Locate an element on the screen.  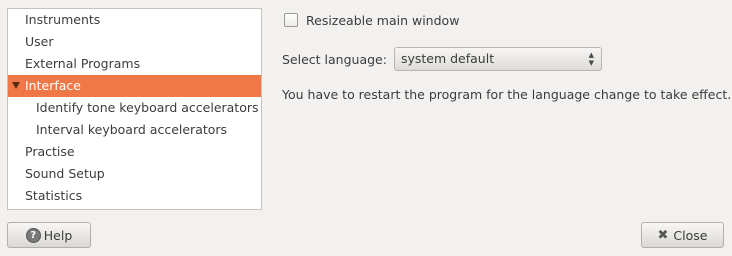
tree-item-label: Instruments is located at coordinates (63, 19).